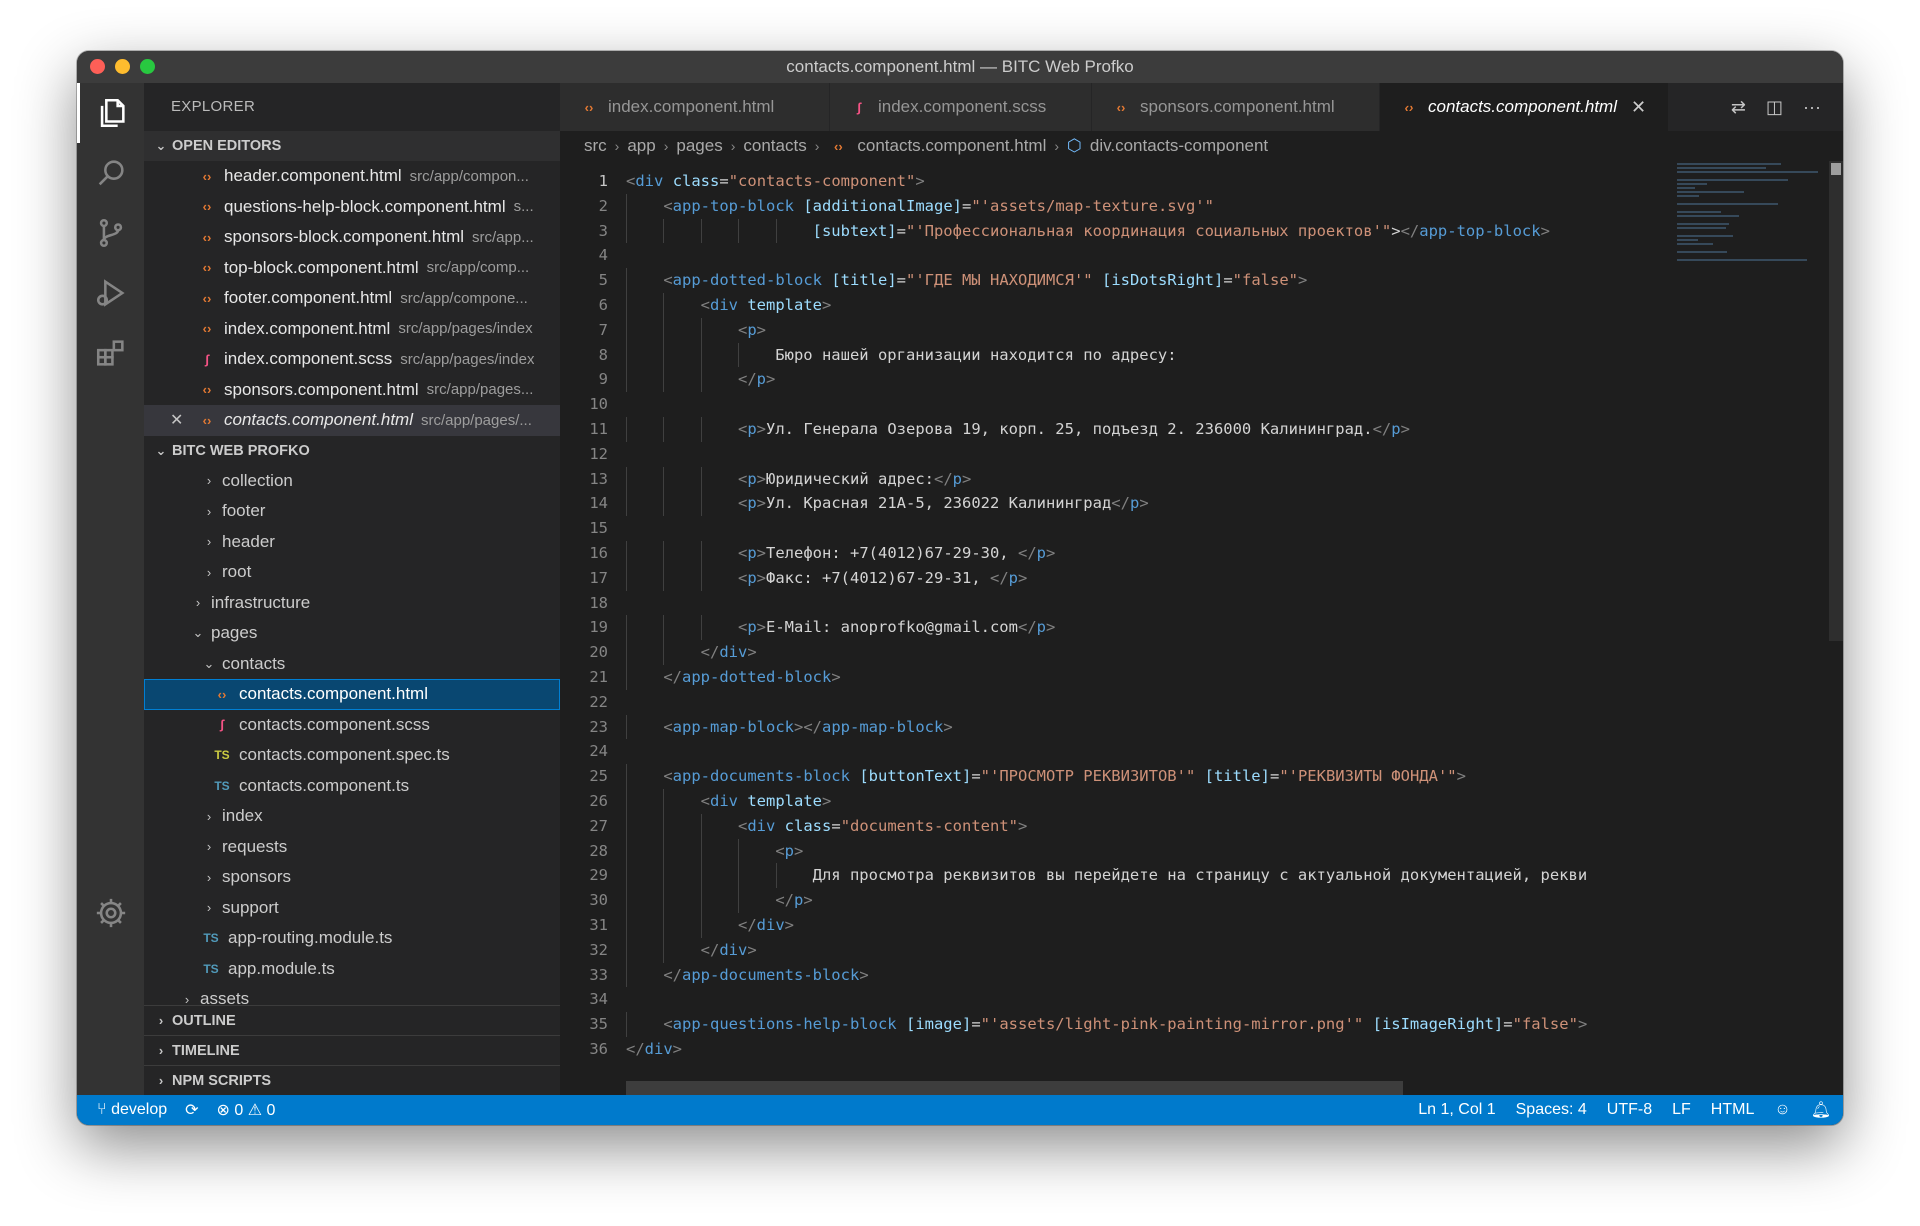  What do you see at coordinates (1638, 107) in the screenshot?
I see `close-tab-icon: ✕` at bounding box center [1638, 107].